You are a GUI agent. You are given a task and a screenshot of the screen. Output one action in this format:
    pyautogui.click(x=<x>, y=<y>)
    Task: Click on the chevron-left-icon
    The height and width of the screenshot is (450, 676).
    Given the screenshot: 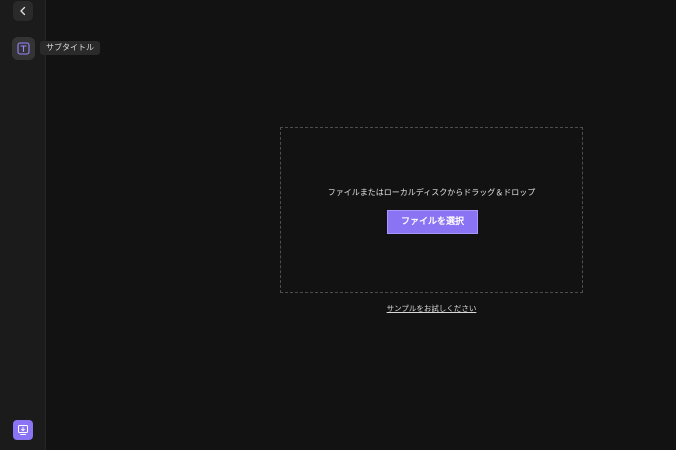 What is the action you would take?
    pyautogui.click(x=23, y=11)
    